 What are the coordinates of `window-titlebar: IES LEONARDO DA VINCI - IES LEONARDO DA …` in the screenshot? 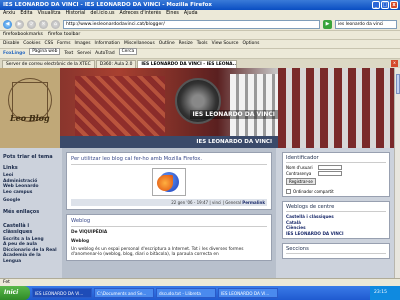 It's located at (200, 5).